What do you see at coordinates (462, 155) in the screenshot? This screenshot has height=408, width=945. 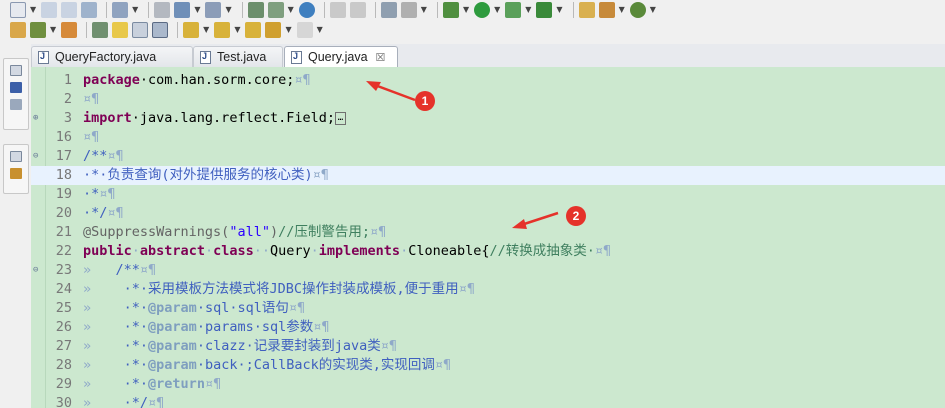 I see `annotation-overlay` at bounding box center [462, 155].